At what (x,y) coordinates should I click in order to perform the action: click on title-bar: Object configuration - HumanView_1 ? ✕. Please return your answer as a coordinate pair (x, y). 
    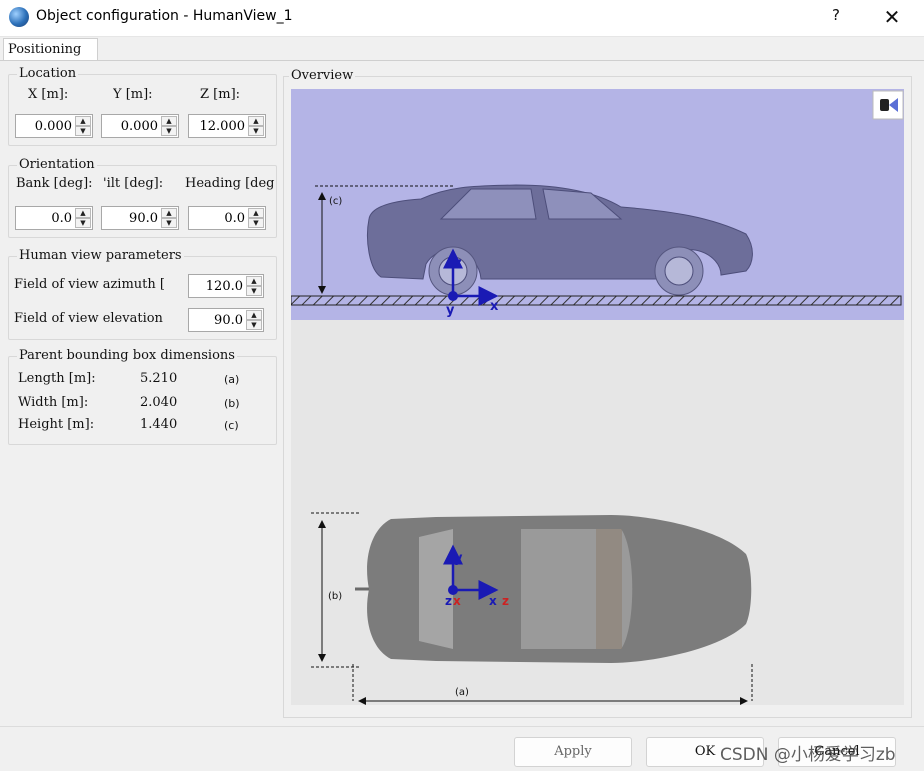
    Looking at the image, I should click on (462, 18).